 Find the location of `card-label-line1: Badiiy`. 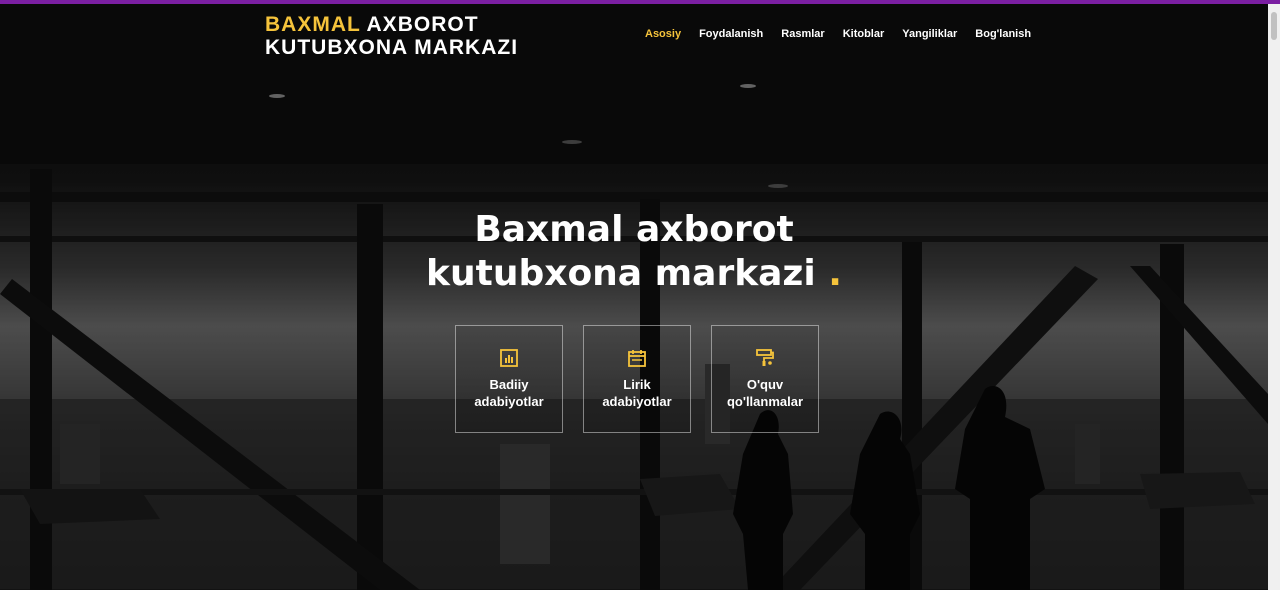

card-label-line1: Badiiy is located at coordinates (509, 384).